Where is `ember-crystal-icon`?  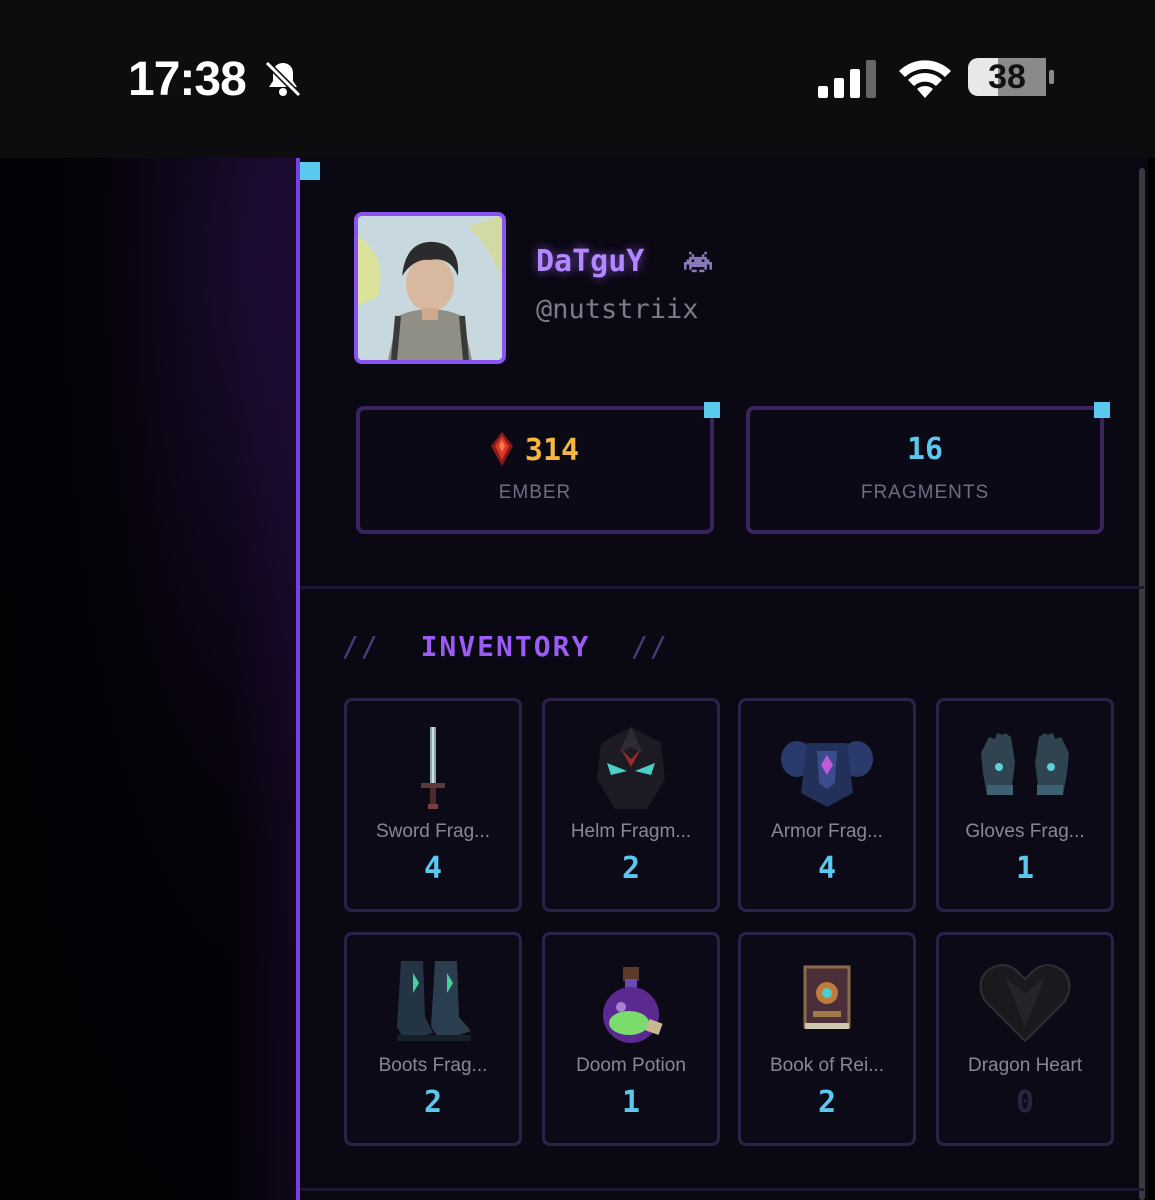
ember-crystal-icon is located at coordinates (501, 449).